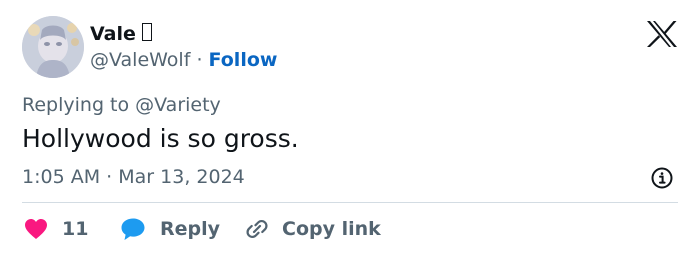 The width and height of the screenshot is (700, 256). What do you see at coordinates (121, 105) in the screenshot?
I see `reply-context: Replying to @Variety` at bounding box center [121, 105].